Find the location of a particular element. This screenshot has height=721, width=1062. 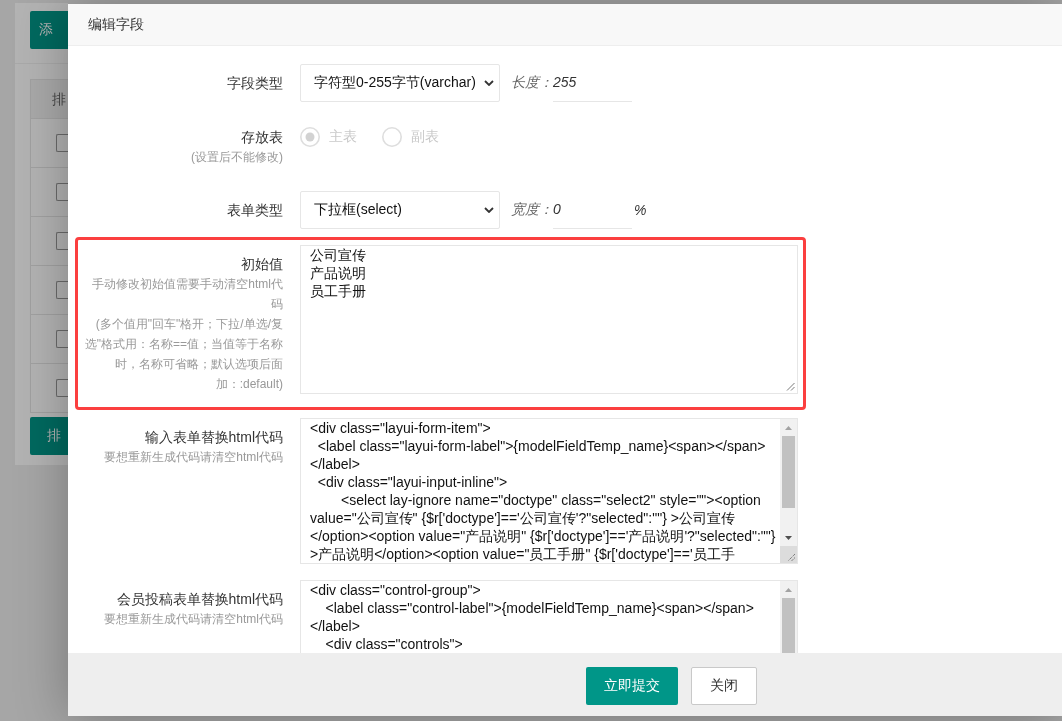

submit-button: 立即提交 is located at coordinates (632, 686).